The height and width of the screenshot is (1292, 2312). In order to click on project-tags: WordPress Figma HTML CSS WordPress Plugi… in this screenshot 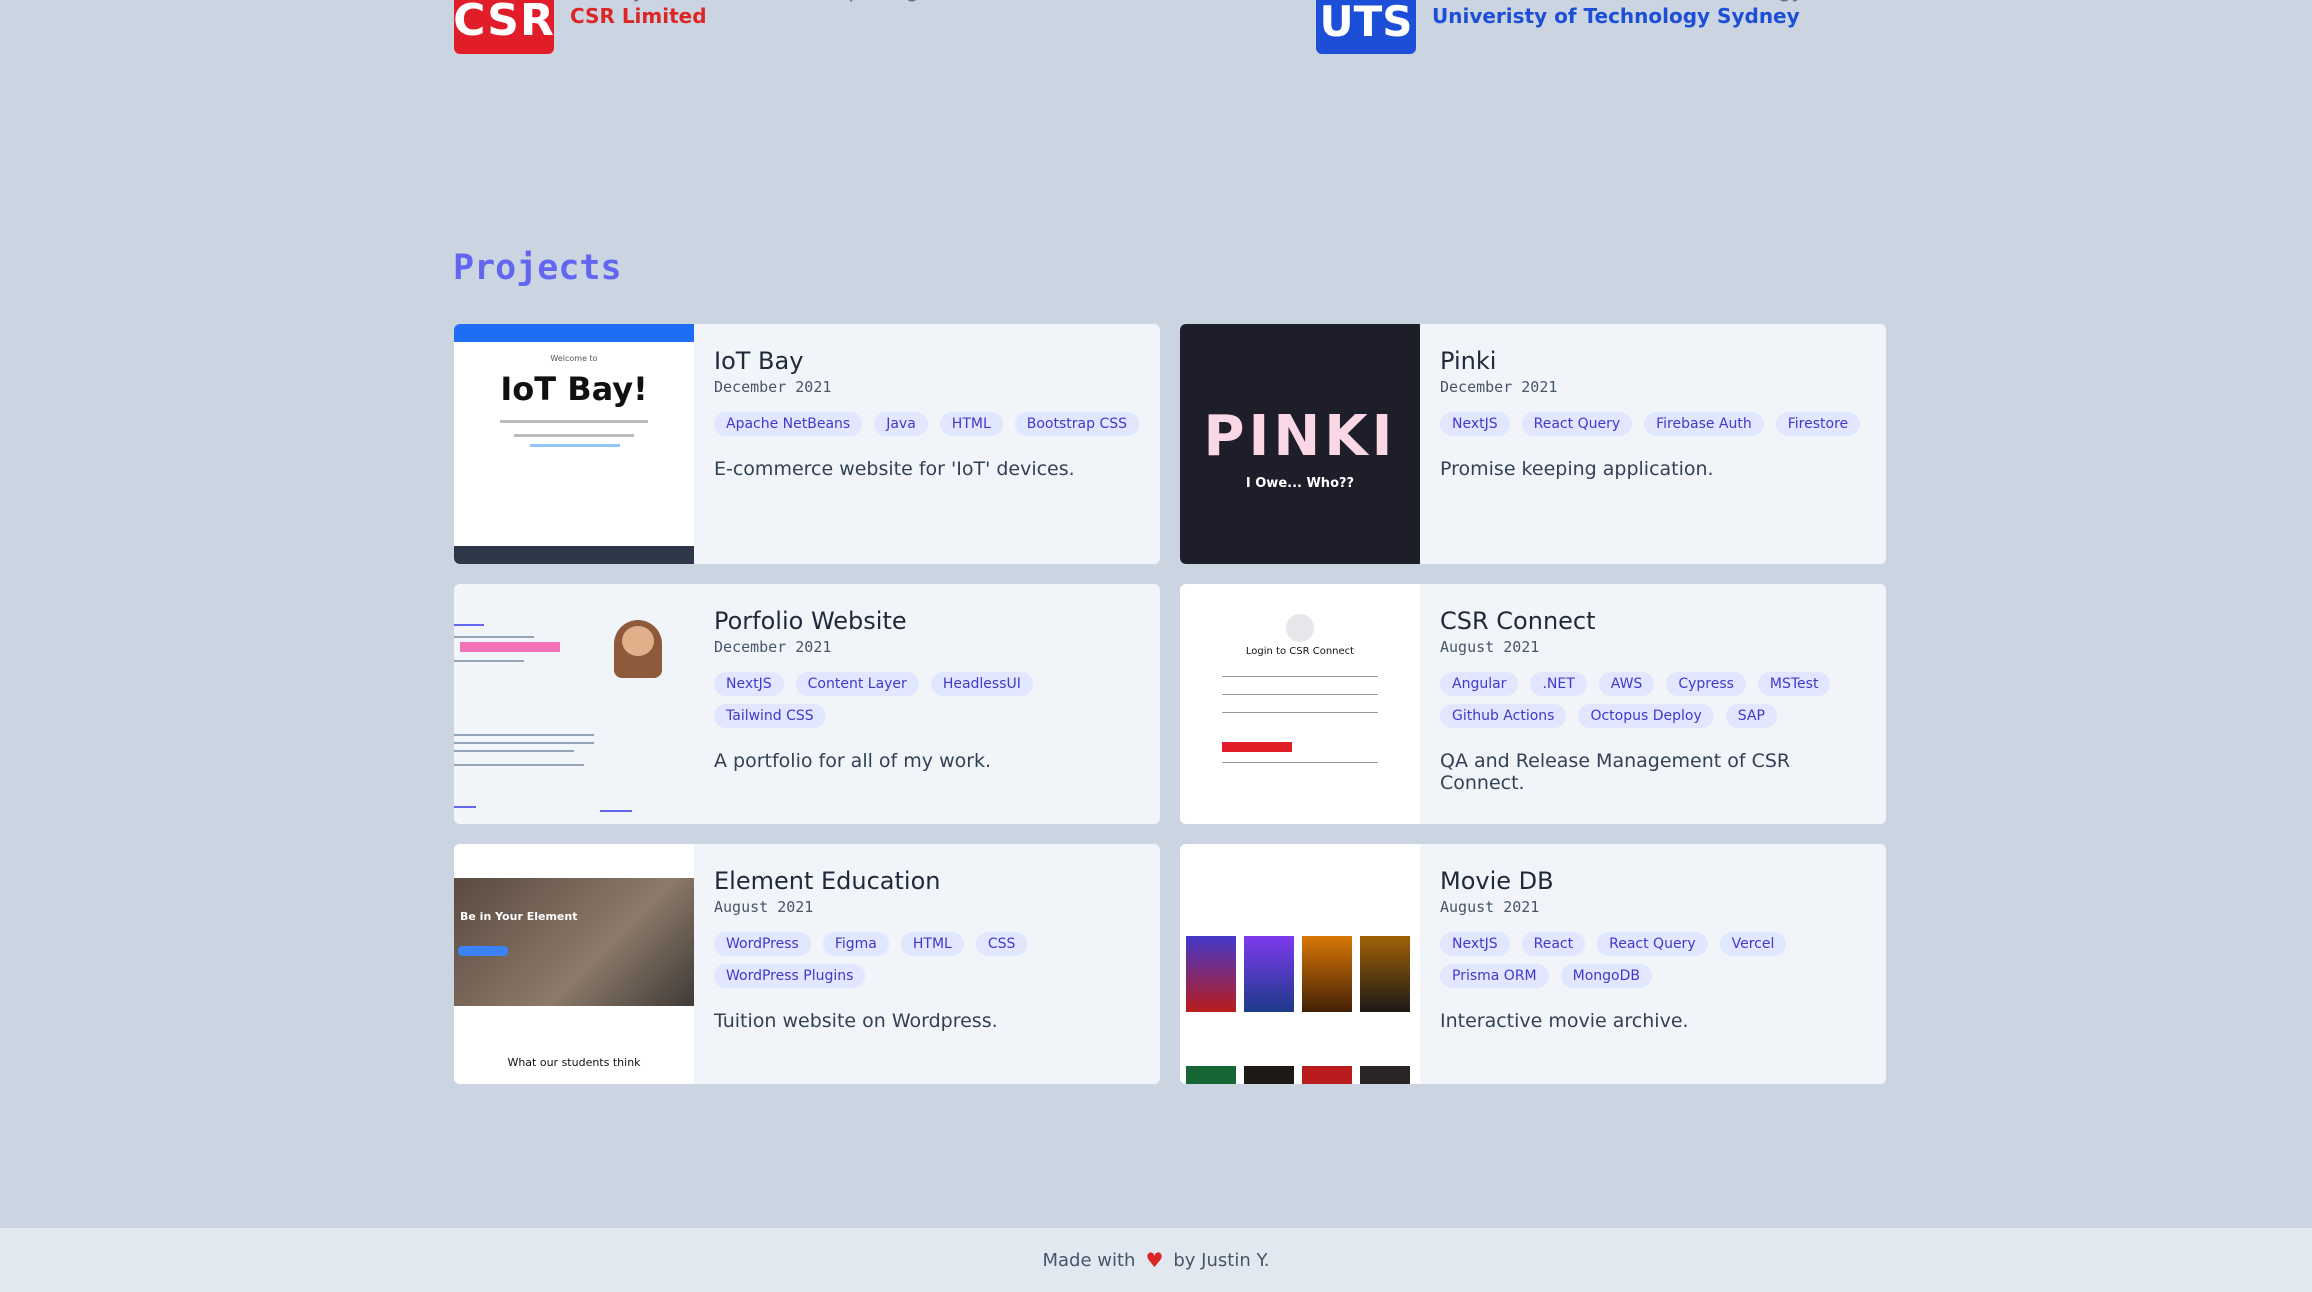, I will do `click(927, 960)`.